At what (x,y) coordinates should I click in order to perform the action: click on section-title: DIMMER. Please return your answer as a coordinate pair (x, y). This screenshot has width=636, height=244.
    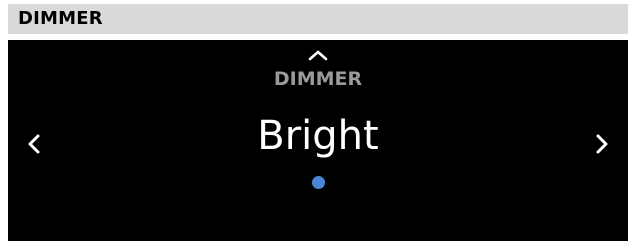
    Looking at the image, I should click on (60, 18).